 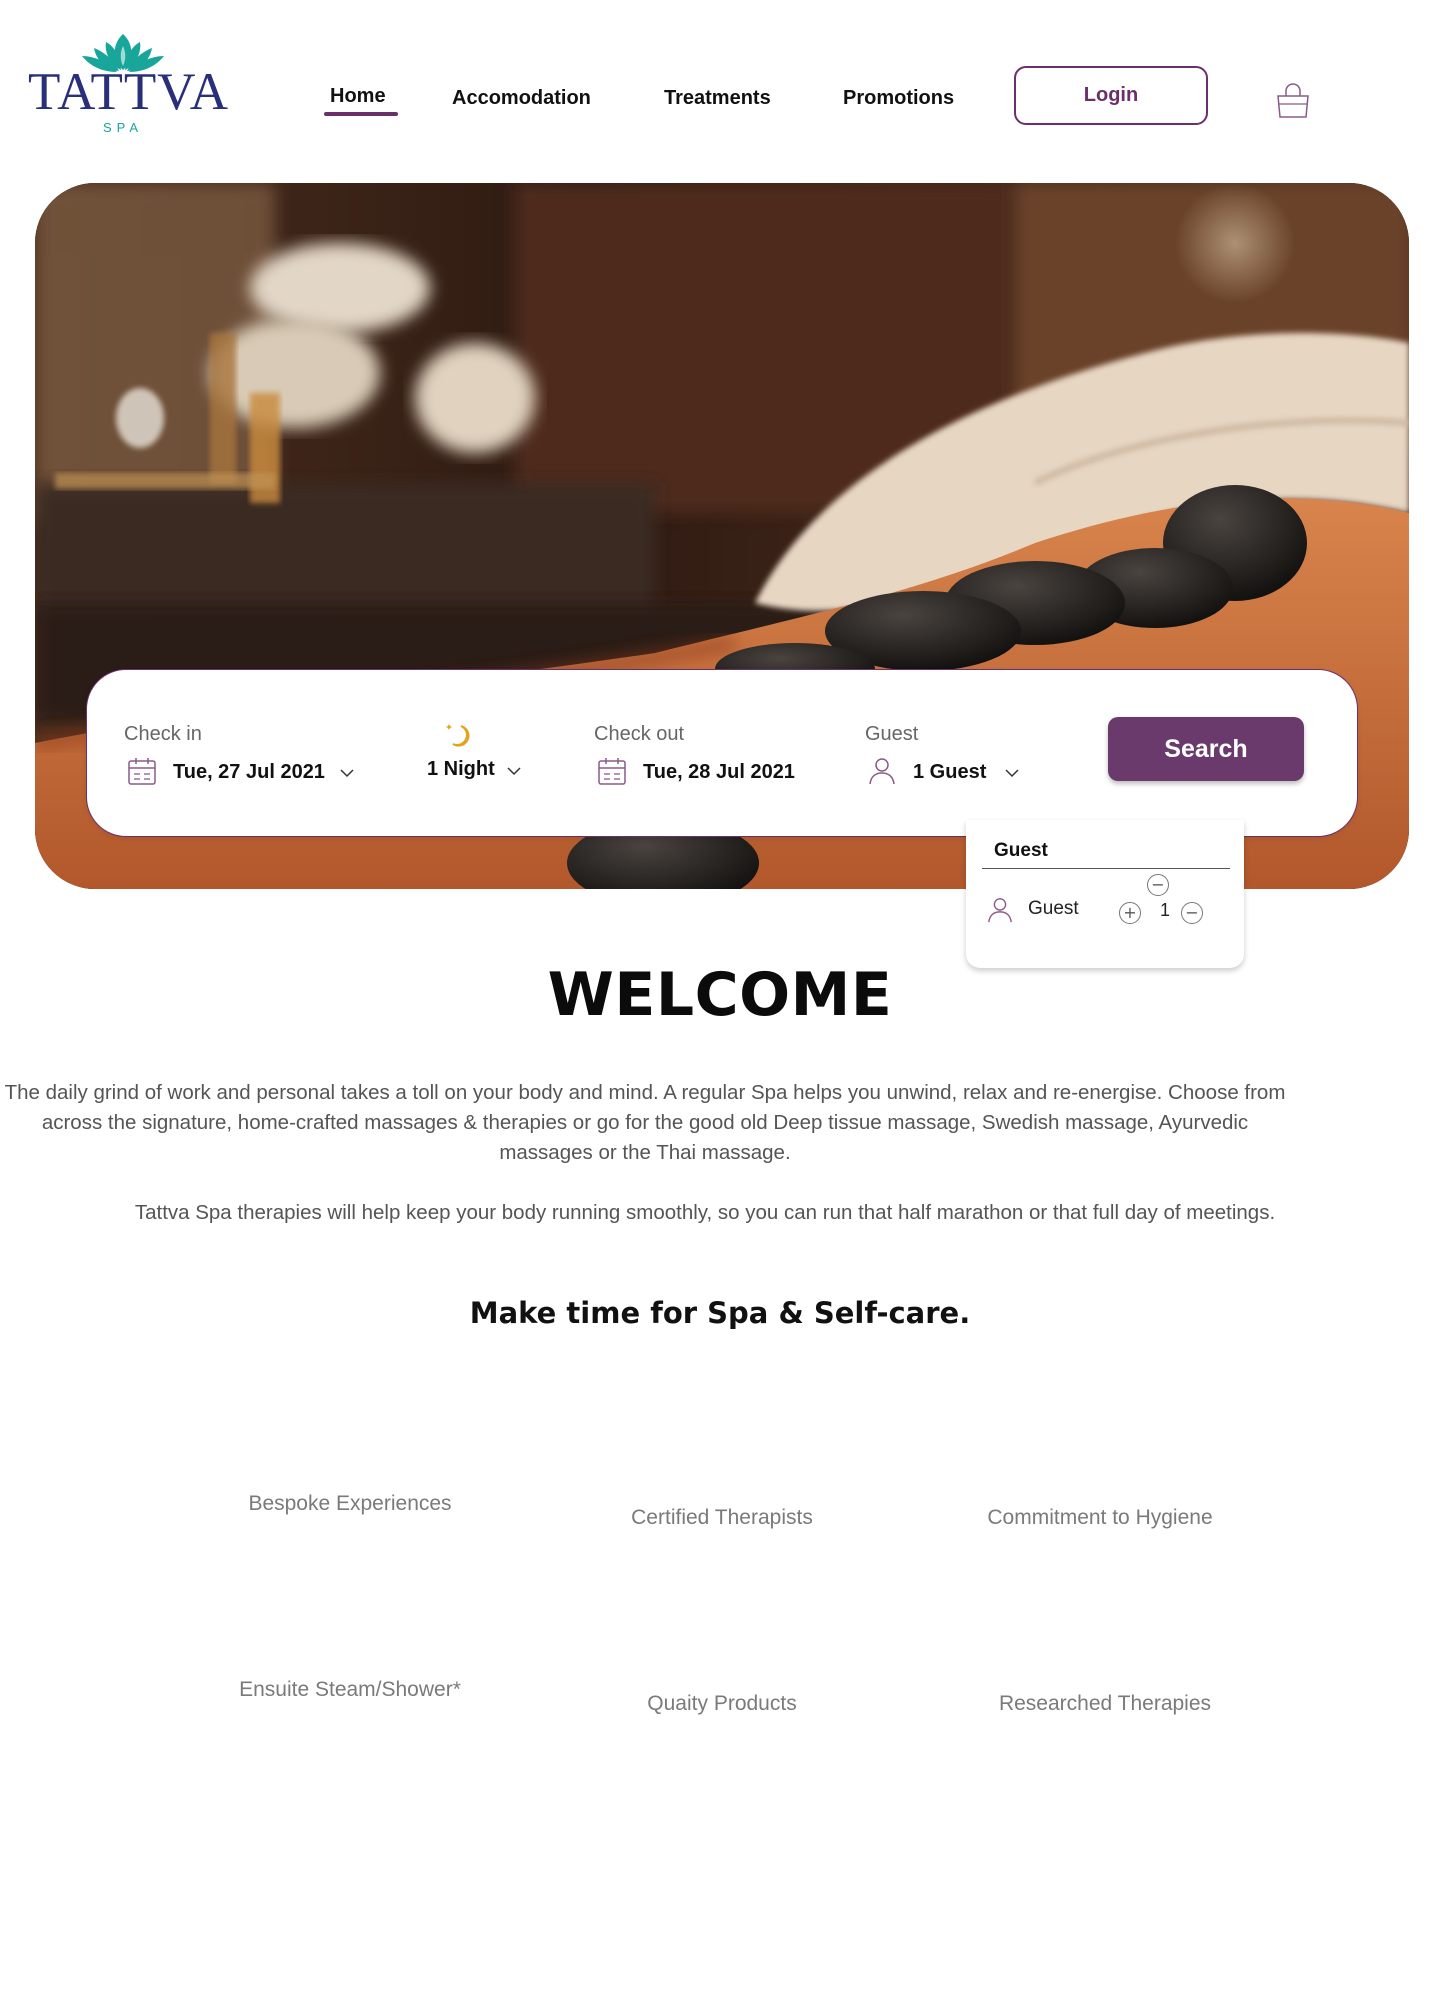 What do you see at coordinates (720, 1313) in the screenshot?
I see `tagline: Make time for Spa & Self-care.` at bounding box center [720, 1313].